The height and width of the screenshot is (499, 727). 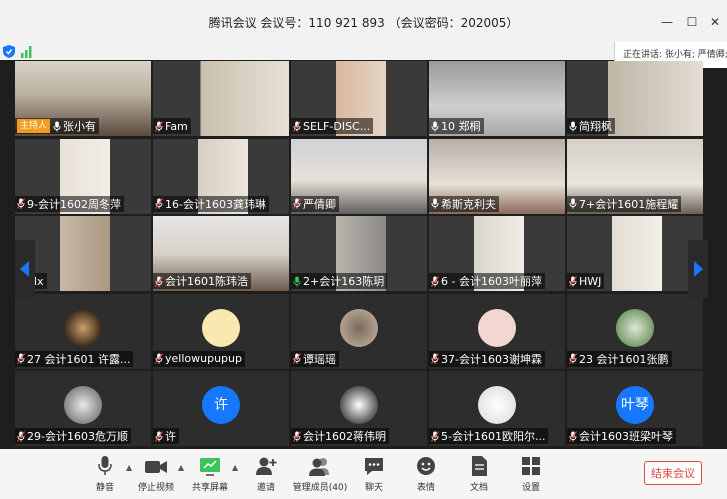 What do you see at coordinates (221, 253) in the screenshot?
I see `participant-tile: 会计1601陈玮浩` at bounding box center [221, 253].